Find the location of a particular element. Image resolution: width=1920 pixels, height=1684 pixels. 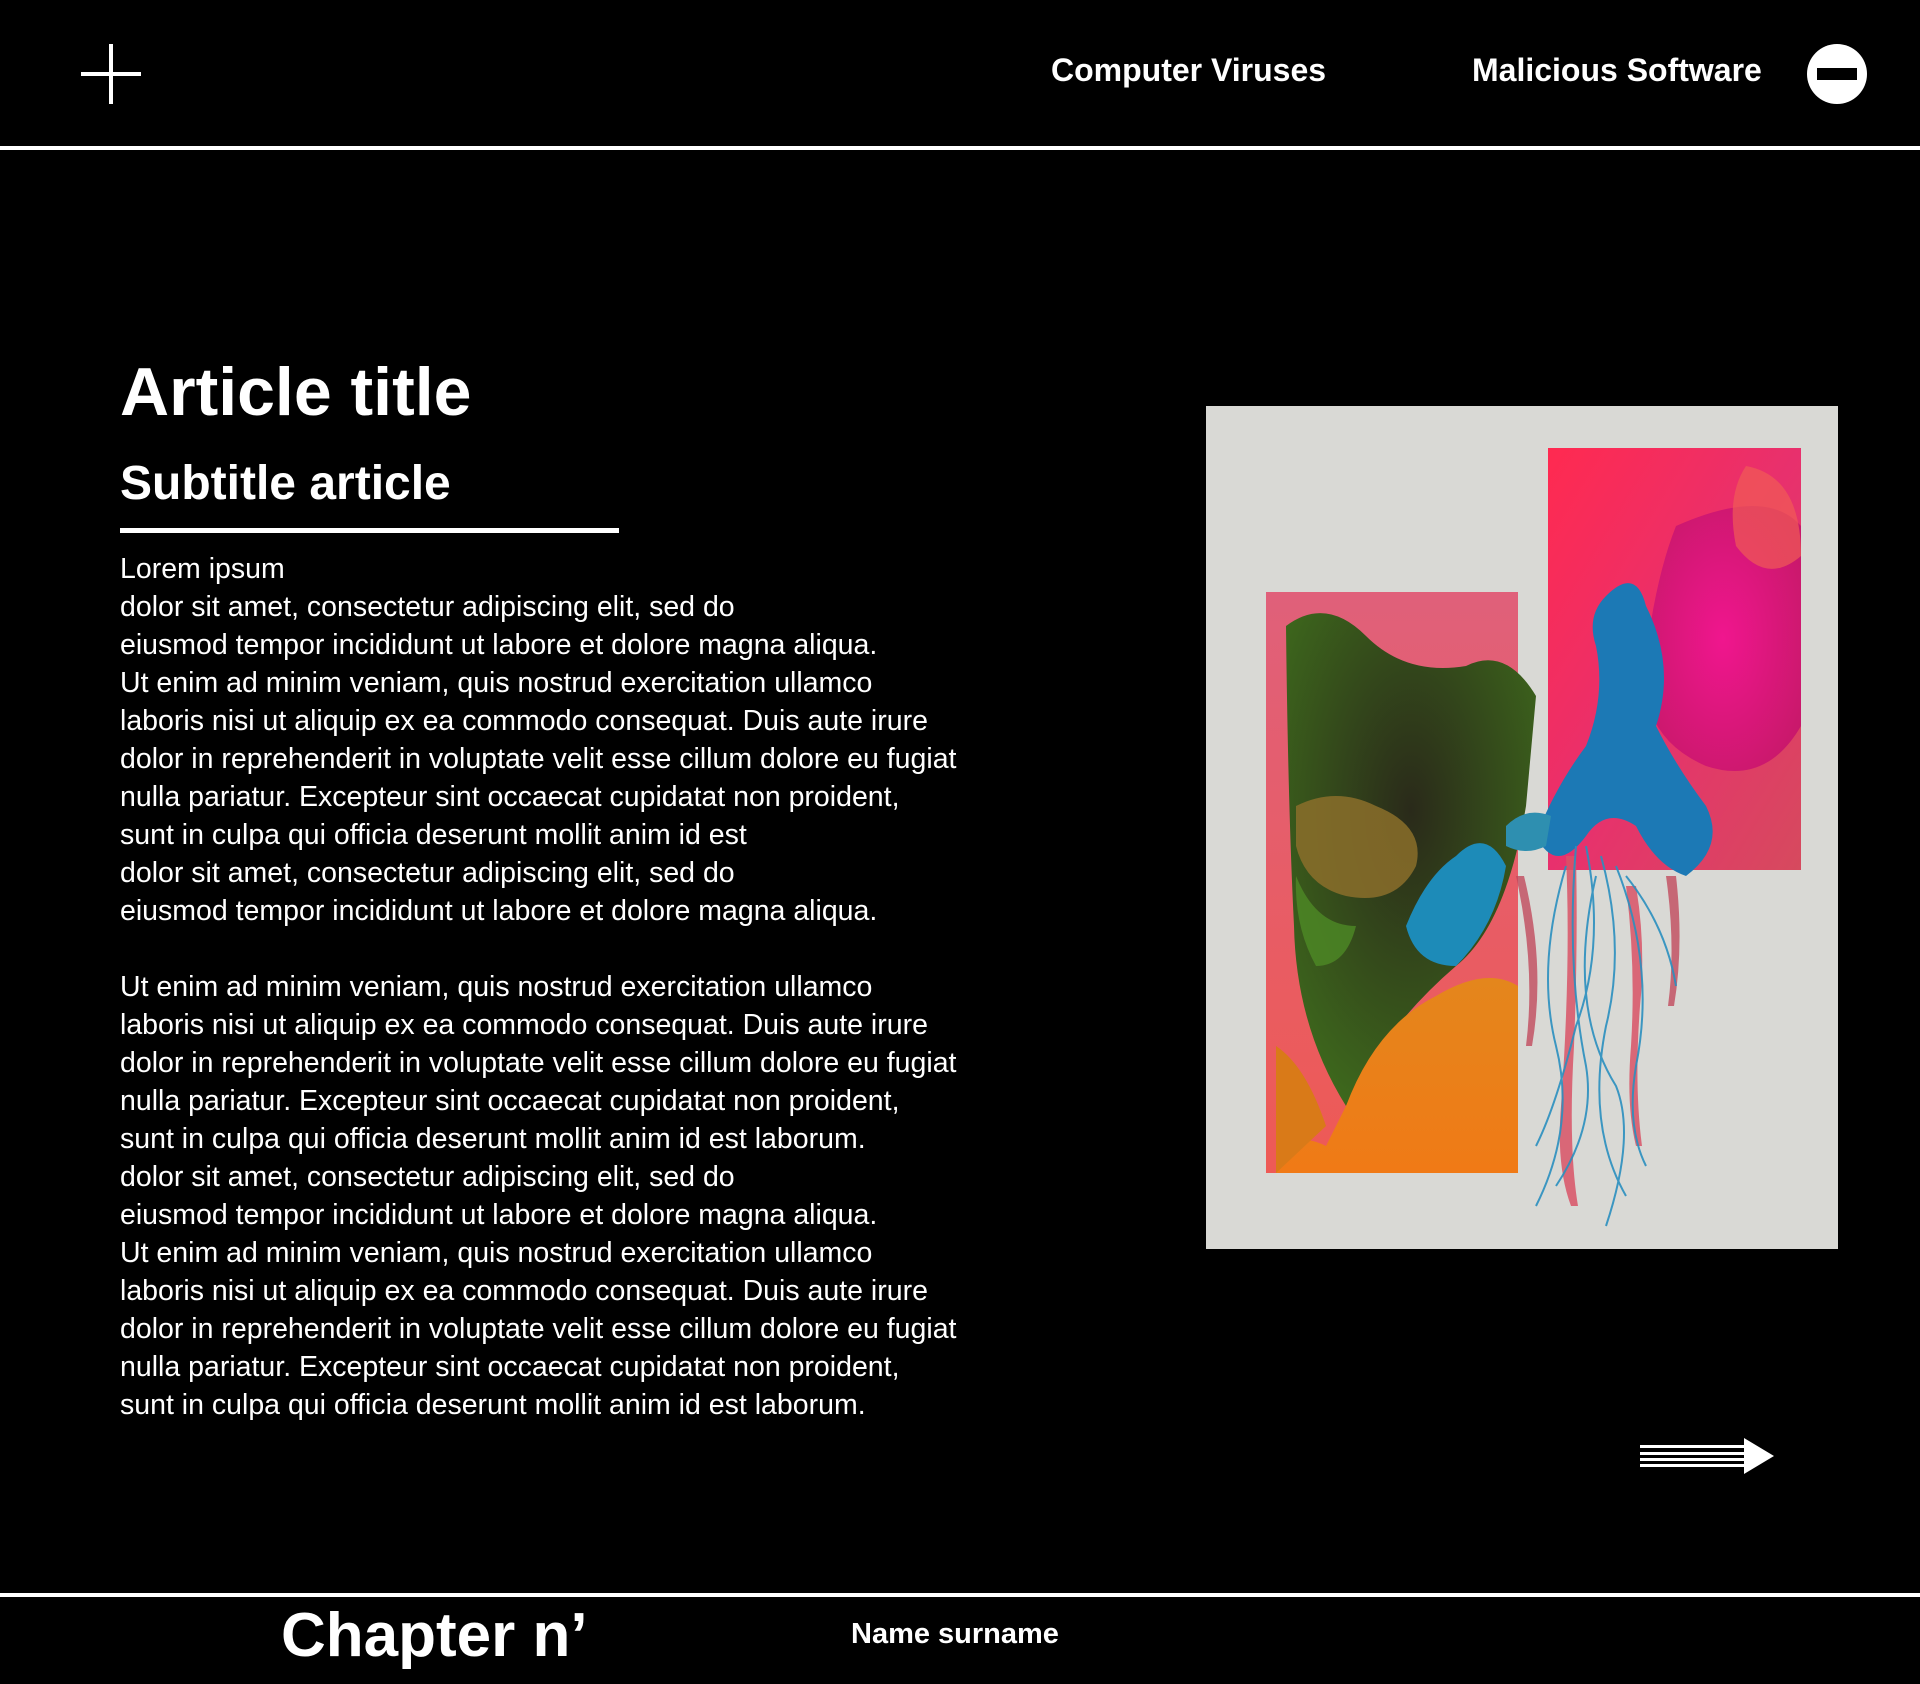

chapter-label: Chapter n’ is located at coordinates (434, 1635).